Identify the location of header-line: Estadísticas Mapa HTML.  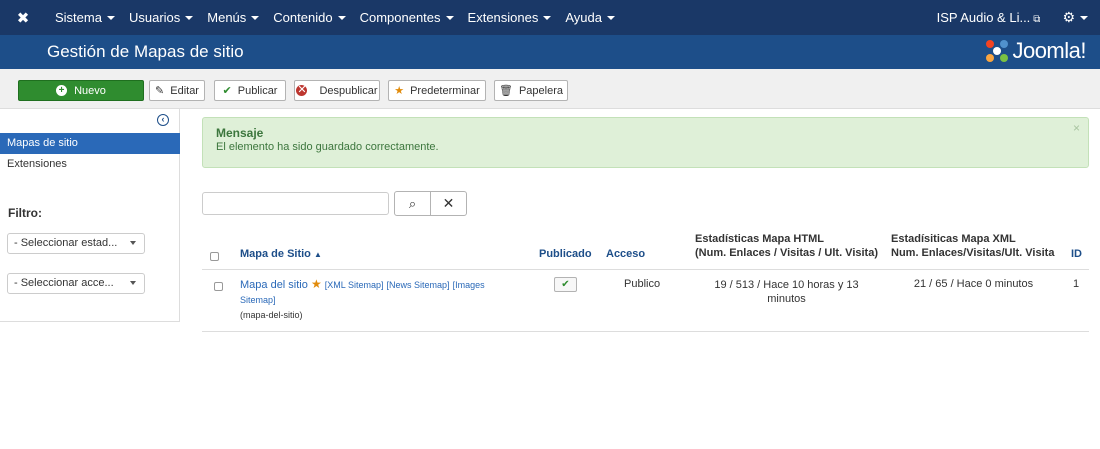
(759, 239).